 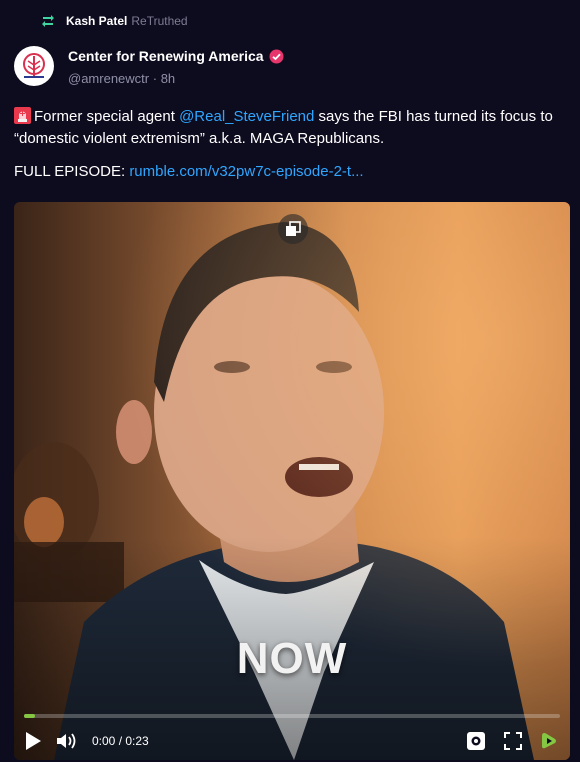 I want to click on logo-icon, so click(x=34, y=65).